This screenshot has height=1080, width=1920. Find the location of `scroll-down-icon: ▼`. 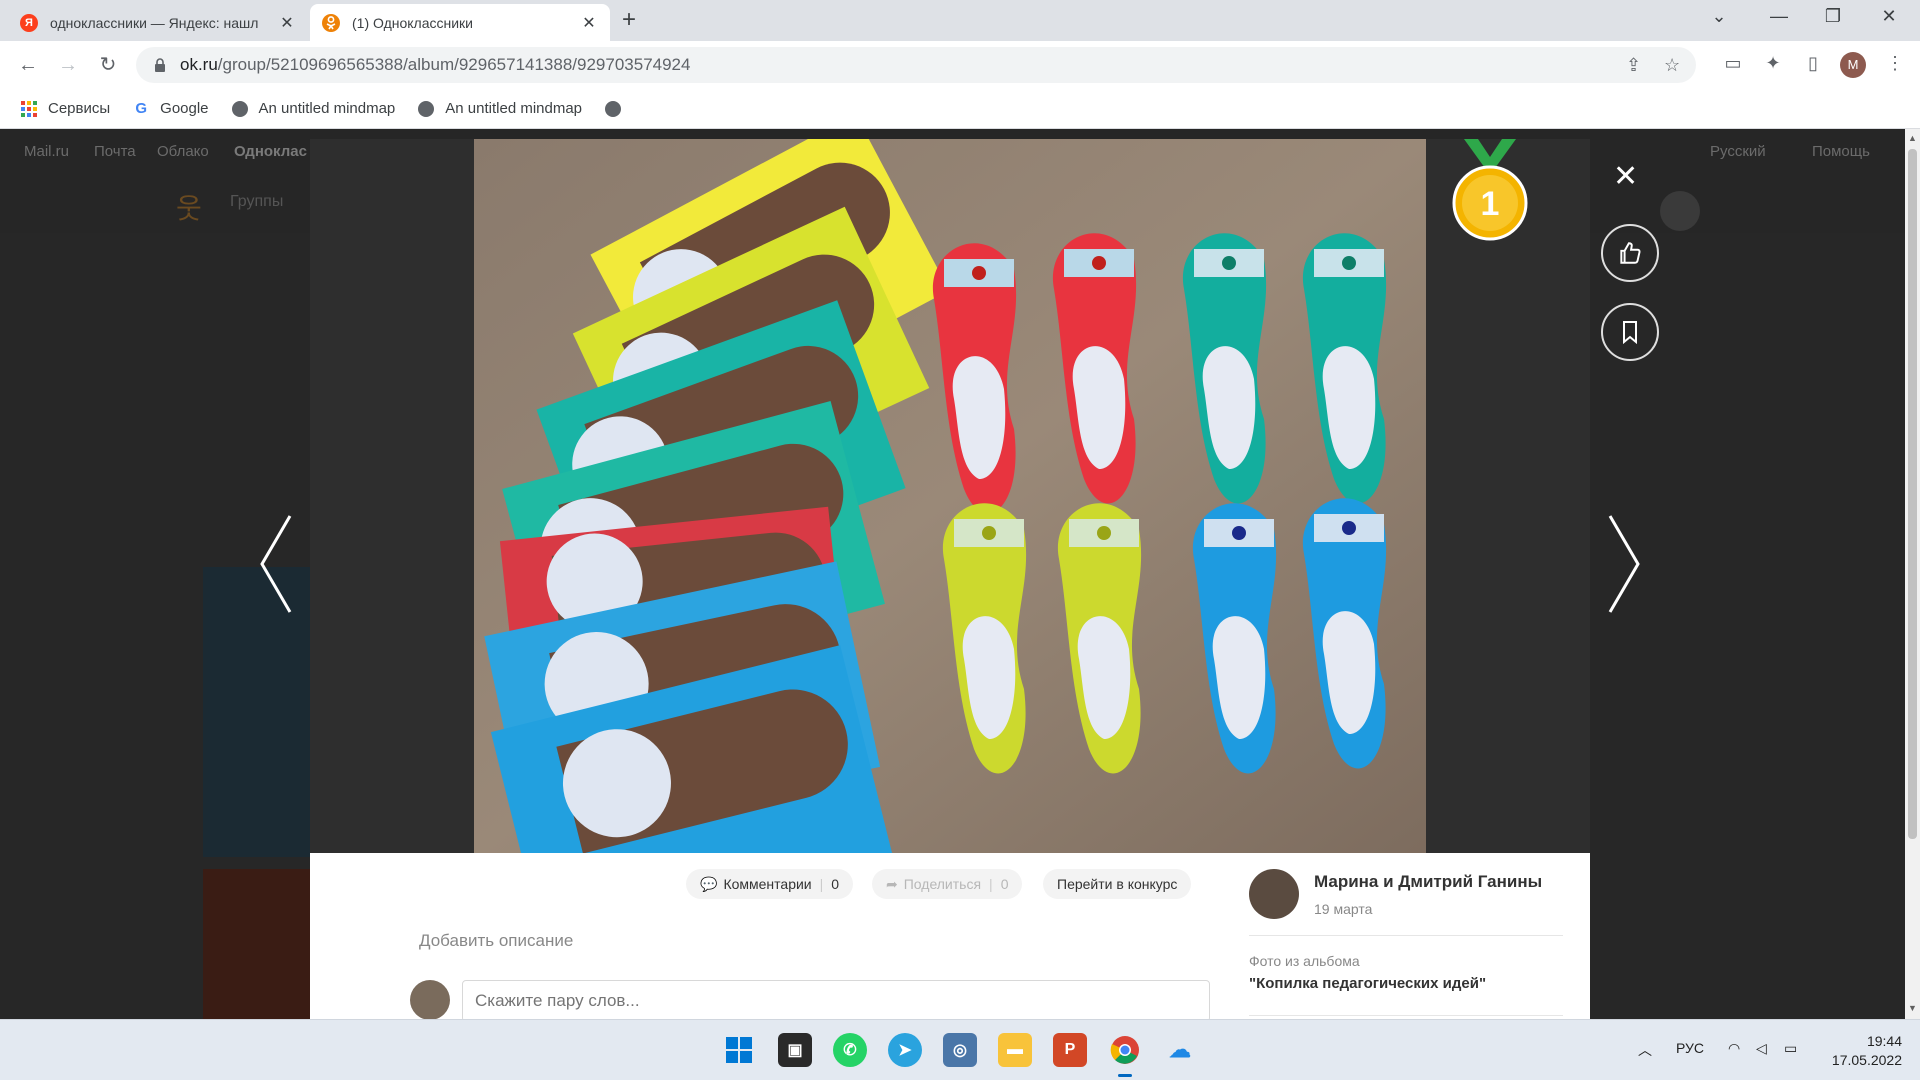

scroll-down-icon: ▼ is located at coordinates (1912, 1008).